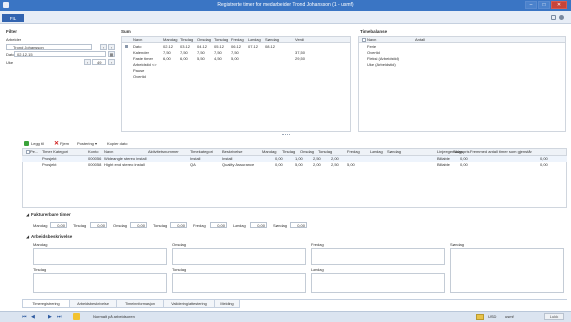  What do you see at coordinates (531, 5) in the screenshot?
I see `minimize-button: –` at bounding box center [531, 5].